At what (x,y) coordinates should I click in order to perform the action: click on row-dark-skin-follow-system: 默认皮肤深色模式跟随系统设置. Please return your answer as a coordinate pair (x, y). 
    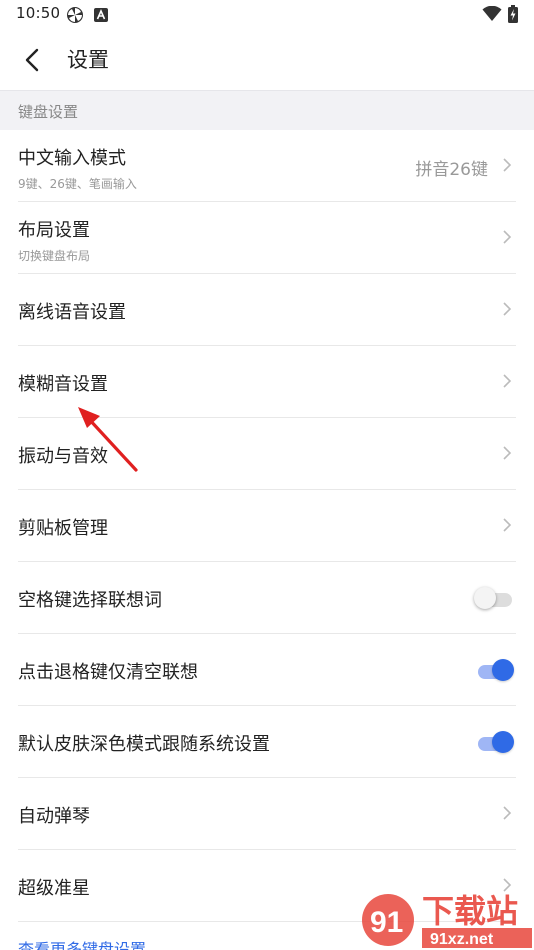
    Looking at the image, I should click on (267, 742).